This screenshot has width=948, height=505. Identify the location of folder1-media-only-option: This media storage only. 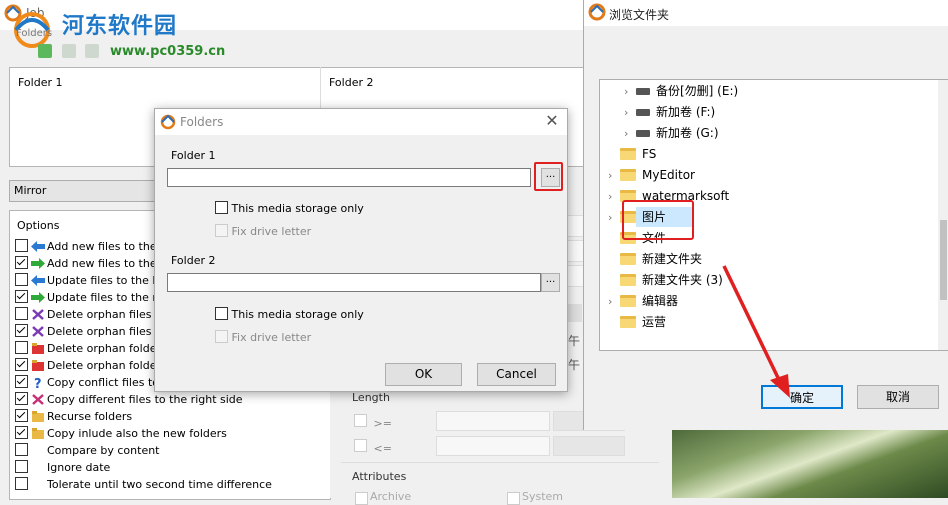
(289, 208).